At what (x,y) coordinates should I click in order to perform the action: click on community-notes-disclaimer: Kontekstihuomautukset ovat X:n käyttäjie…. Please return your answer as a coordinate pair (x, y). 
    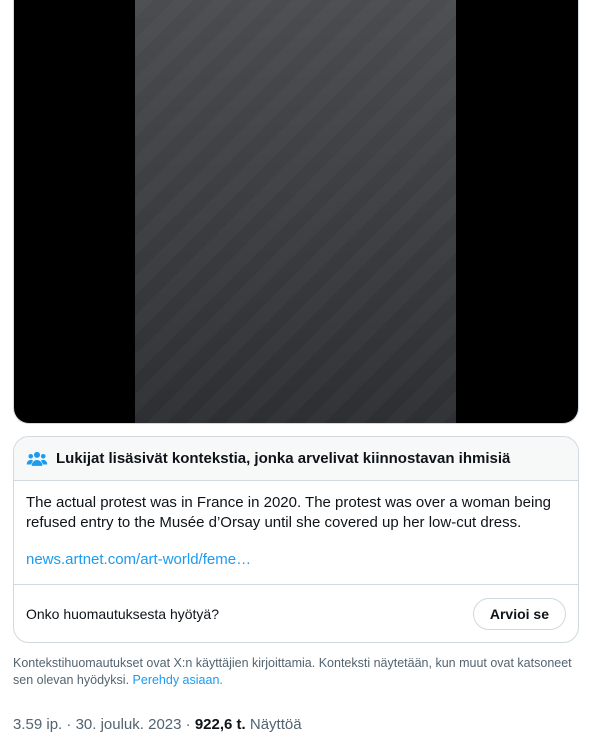
    Looking at the image, I should click on (298, 672).